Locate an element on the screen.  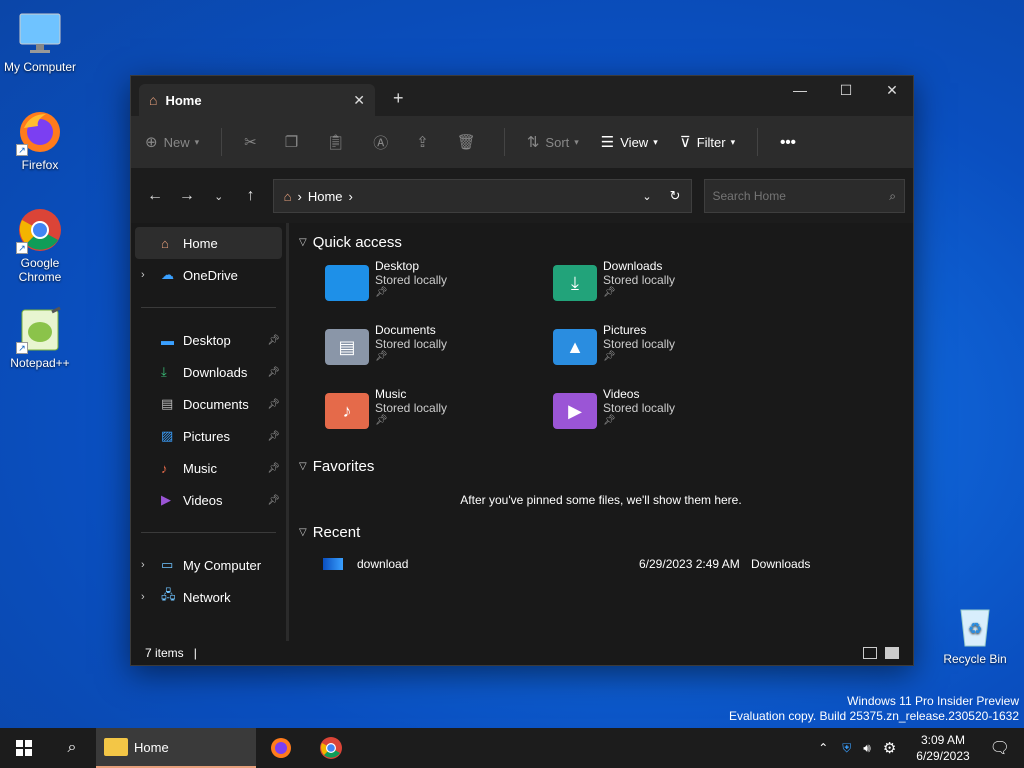
close-window-button: ✕ is located at coordinates (892, 90).